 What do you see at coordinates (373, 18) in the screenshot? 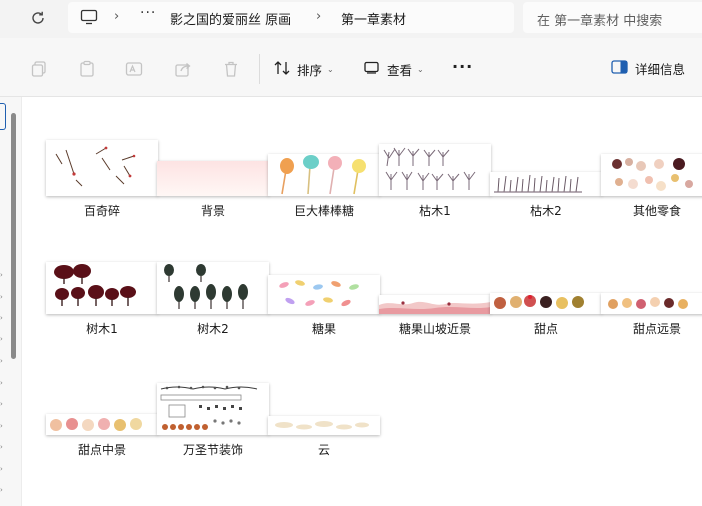
I see `breadcrumb-current: 第一章素材` at bounding box center [373, 18].